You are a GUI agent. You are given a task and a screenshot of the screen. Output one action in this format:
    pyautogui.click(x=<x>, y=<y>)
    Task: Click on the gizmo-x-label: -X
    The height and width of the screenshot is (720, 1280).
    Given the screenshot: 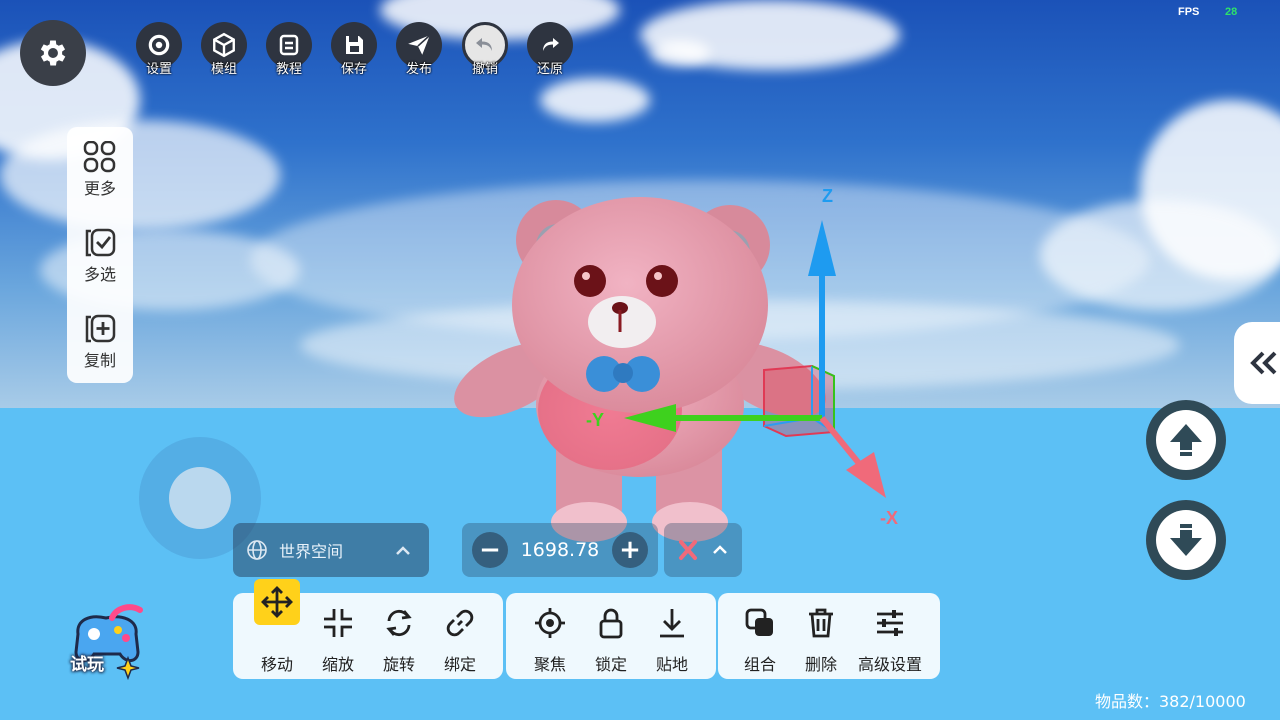 What is the action you would take?
    pyautogui.click(x=889, y=518)
    